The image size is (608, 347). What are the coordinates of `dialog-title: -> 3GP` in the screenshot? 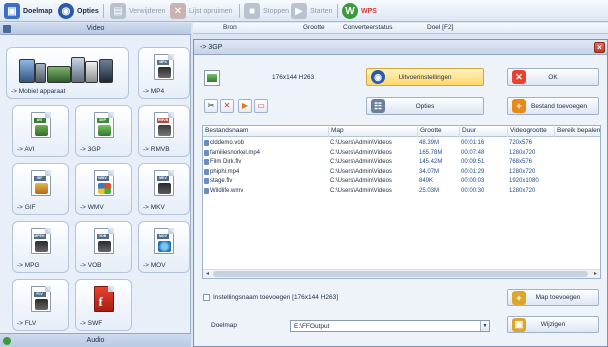 It's located at (211, 47).